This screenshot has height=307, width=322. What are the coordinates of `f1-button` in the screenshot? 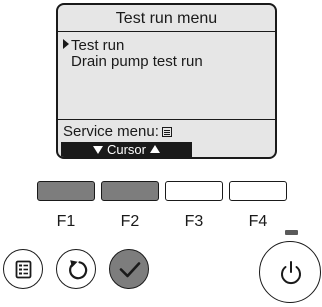 It's located at (66, 191).